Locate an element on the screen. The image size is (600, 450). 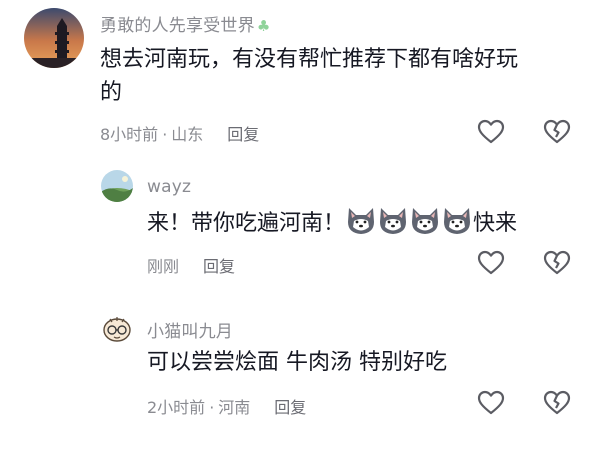
username: 勇敢的人先享受世界 ♣ is located at coordinates (185, 23).